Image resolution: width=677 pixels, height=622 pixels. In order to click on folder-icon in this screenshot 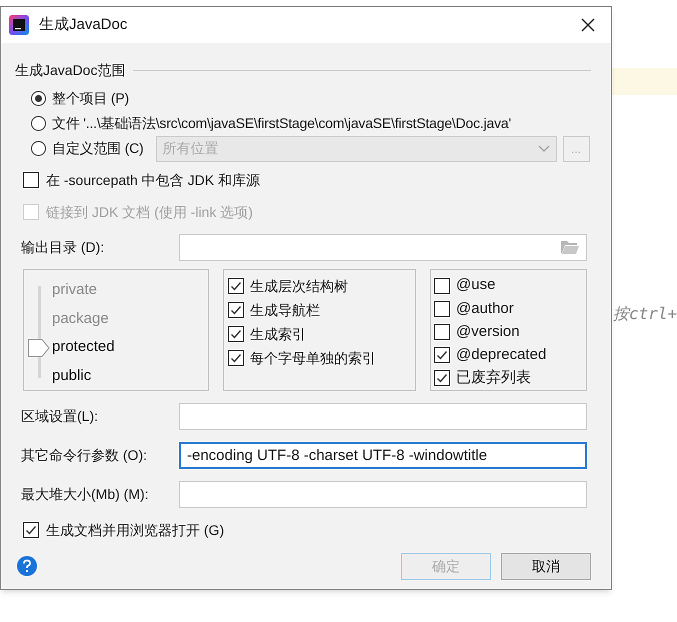, I will do `click(570, 247)`.